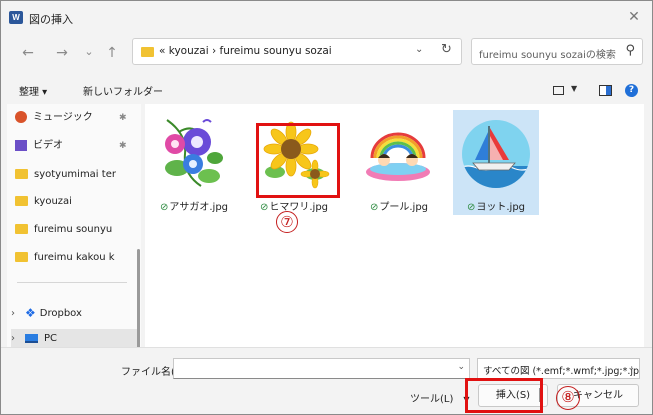 The image size is (653, 415). What do you see at coordinates (440, 397) in the screenshot?
I see `tools-menu-button: ツール(L) ▼` at bounding box center [440, 397].